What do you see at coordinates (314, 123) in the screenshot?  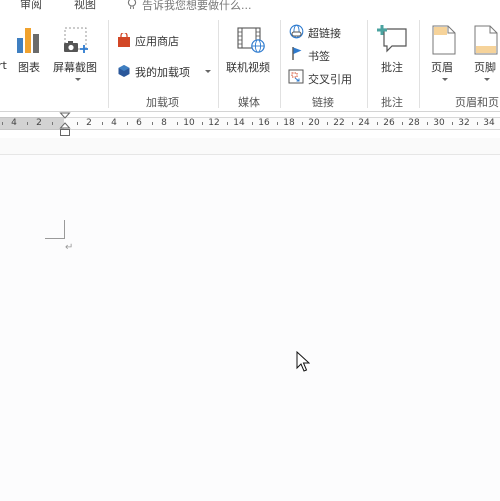 I see `ruler-tick-label: 20` at bounding box center [314, 123].